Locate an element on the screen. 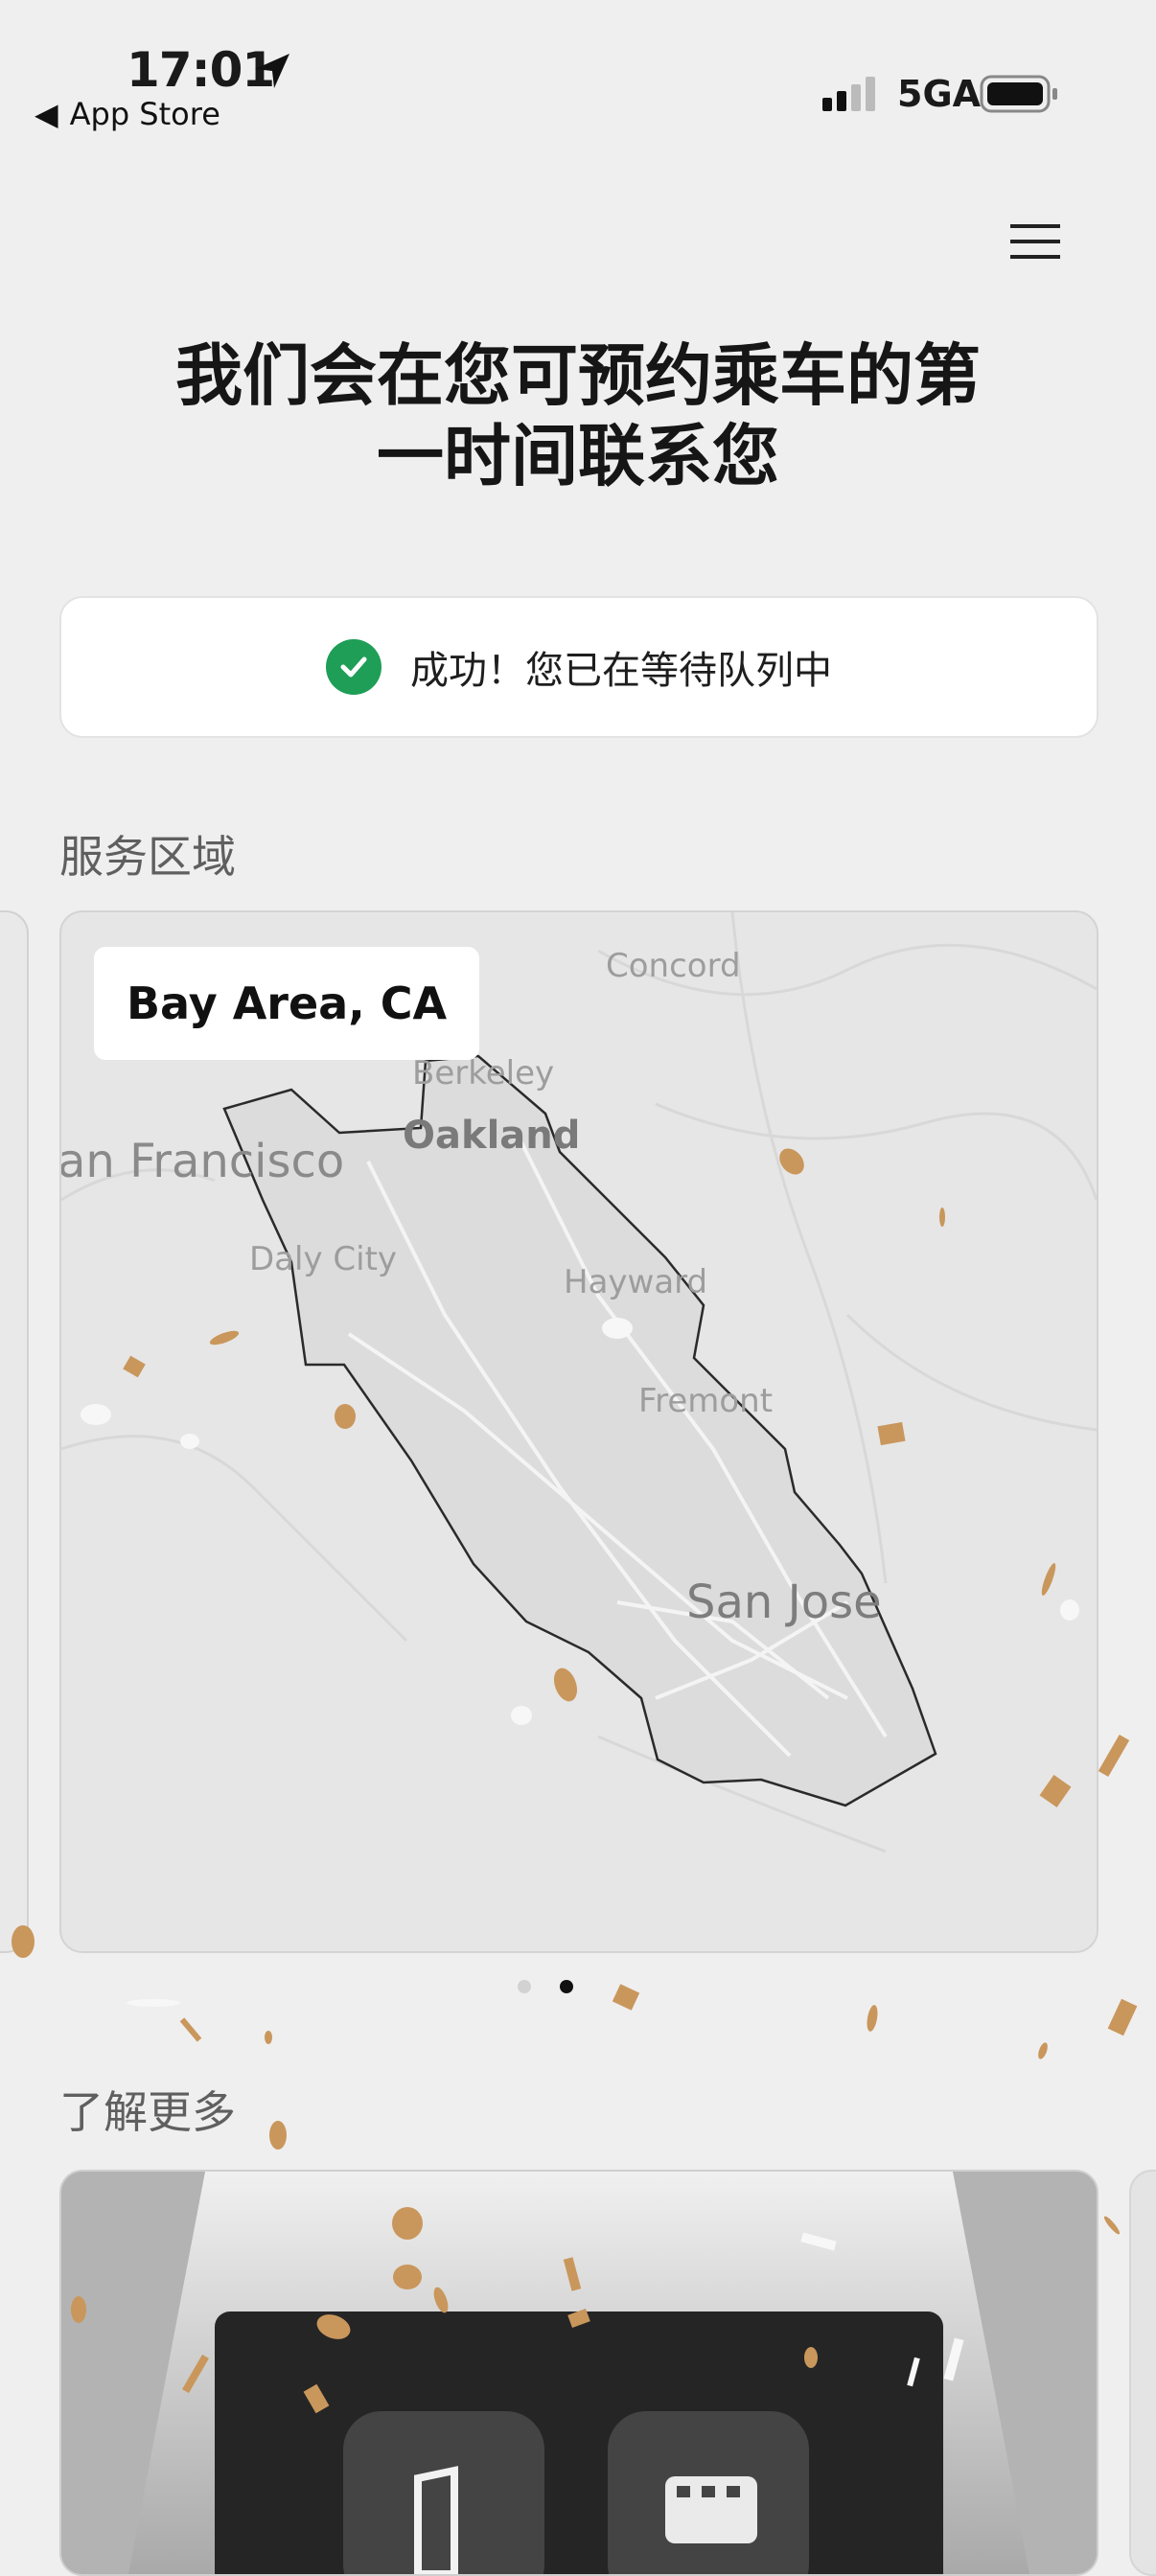 Image resolution: width=1156 pixels, height=2576 pixels. page-title-line1: 我们会在您可预约乘车的第 is located at coordinates (578, 375).